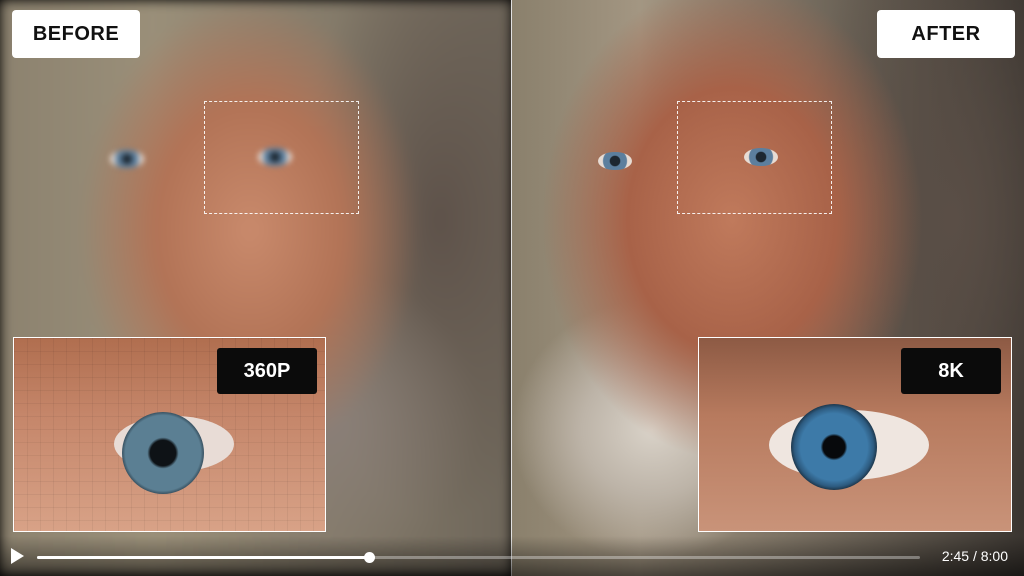 This screenshot has width=1024, height=576. I want to click on time-display: 2:45 / 8:00, so click(974, 556).